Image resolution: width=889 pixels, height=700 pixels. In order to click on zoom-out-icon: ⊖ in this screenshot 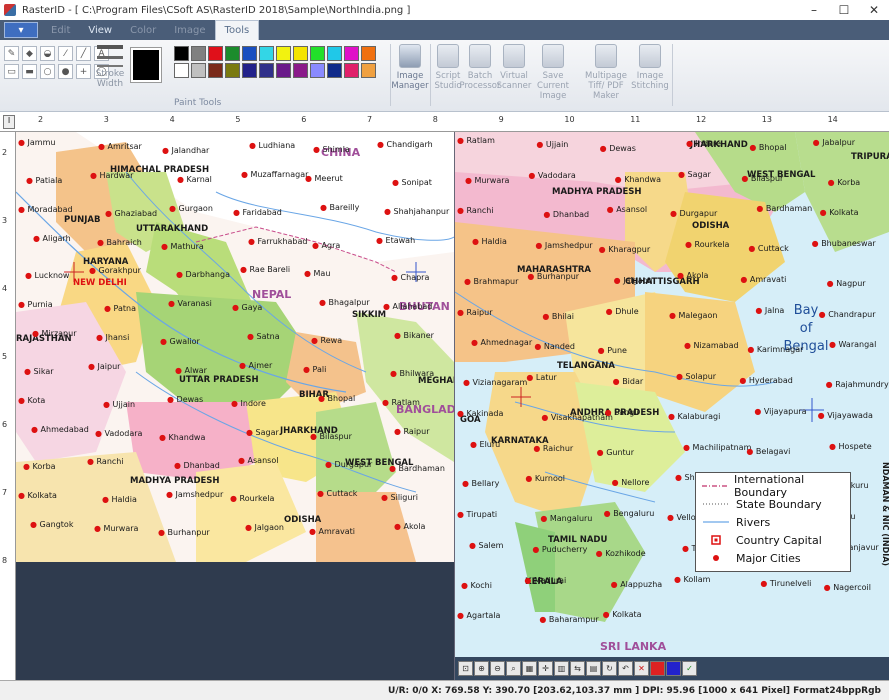, I will do `click(497, 668)`.